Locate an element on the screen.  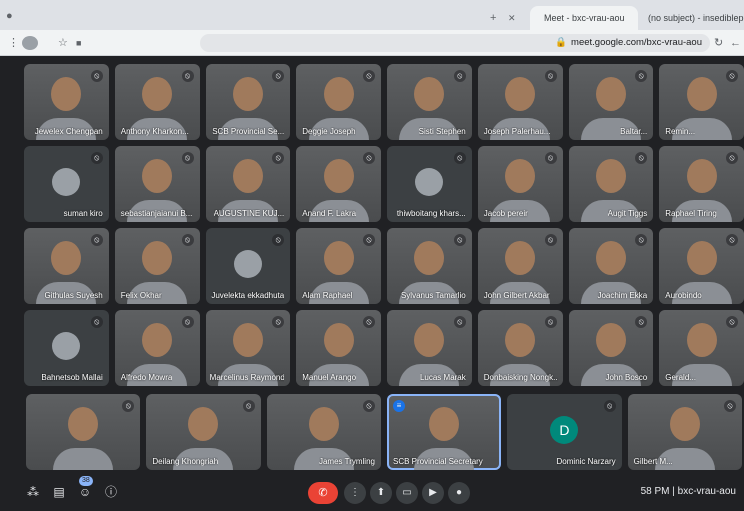
participant-tile: ⦸ Jewelex Chengpan is located at coordinates (66, 102).